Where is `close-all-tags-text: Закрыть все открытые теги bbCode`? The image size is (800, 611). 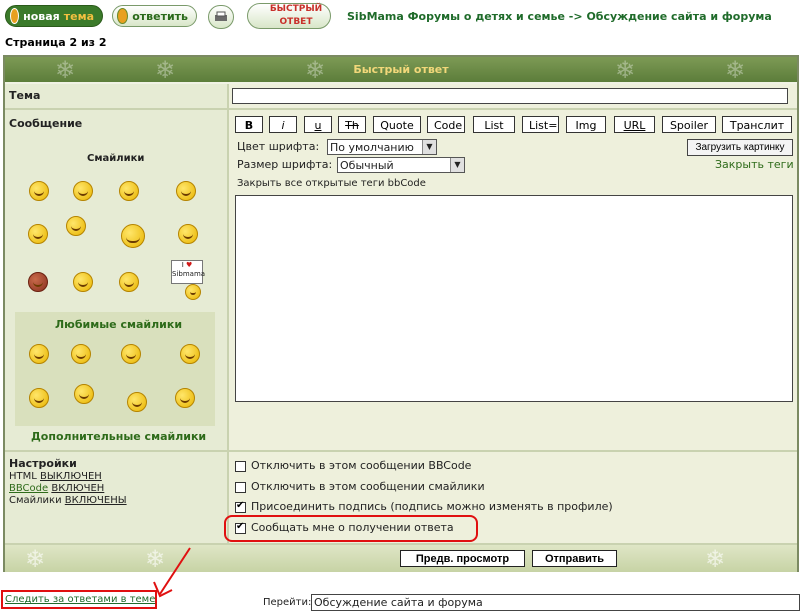 close-all-tags-text: Закрыть все открытые теги bbCode is located at coordinates (331, 183).